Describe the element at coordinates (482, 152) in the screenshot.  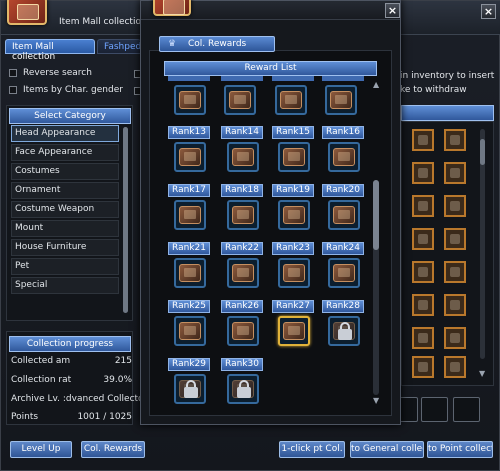
I see `item-grid-scroll-thumb` at that location.